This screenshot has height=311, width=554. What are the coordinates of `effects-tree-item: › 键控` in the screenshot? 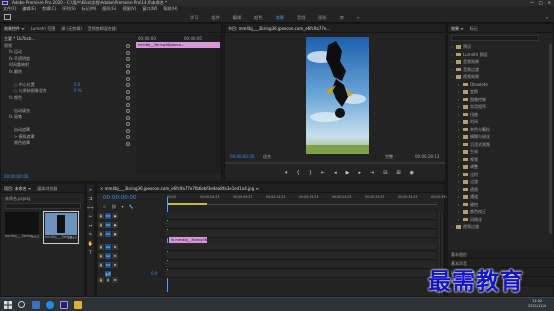 It's located at (499, 205).